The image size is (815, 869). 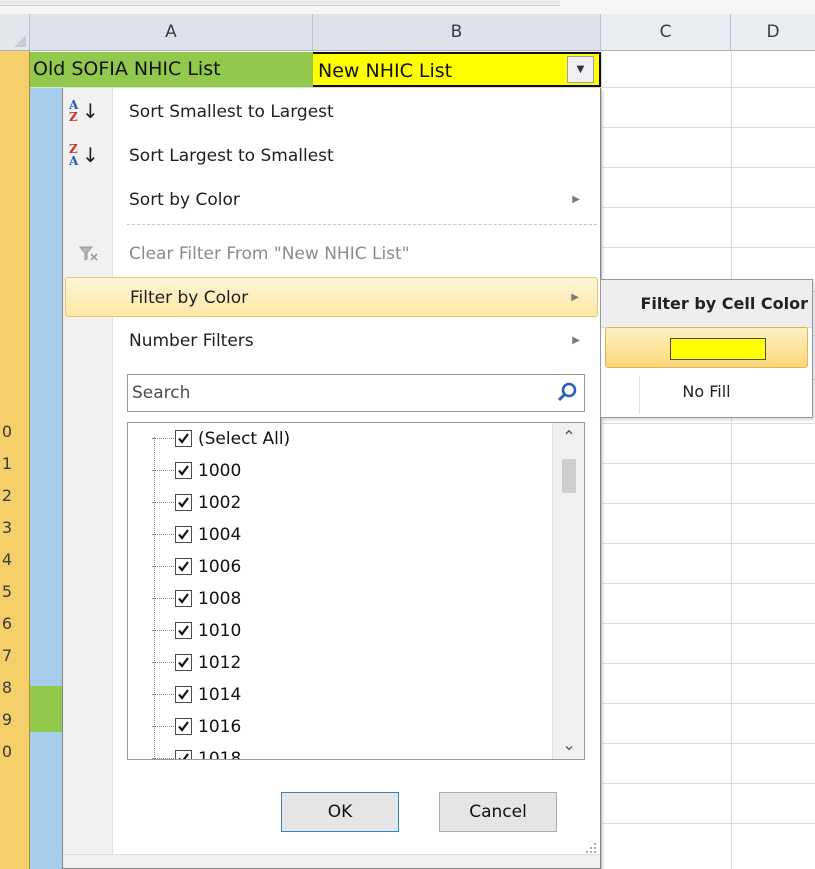 What do you see at coordinates (220, 663) in the screenshot?
I see `checklist-item-label: 1012` at bounding box center [220, 663].